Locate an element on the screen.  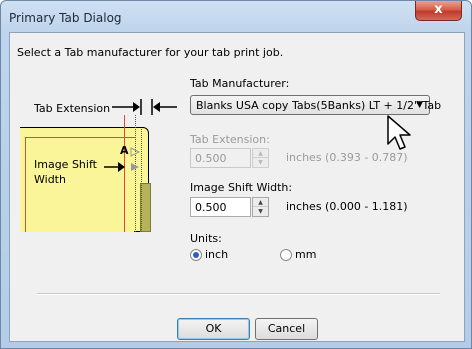
close-icon: x is located at coordinates (438, 9).